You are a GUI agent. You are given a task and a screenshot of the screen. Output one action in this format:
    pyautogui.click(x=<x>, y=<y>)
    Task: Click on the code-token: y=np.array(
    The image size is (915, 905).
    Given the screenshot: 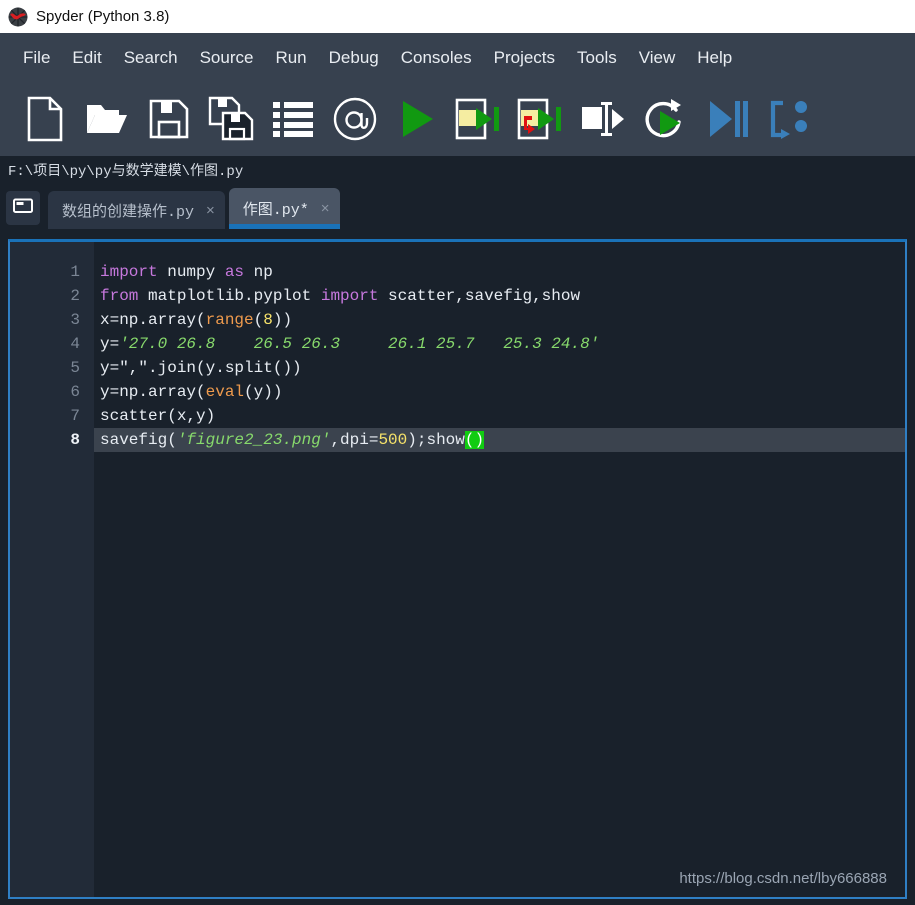 What is the action you would take?
    pyautogui.click(x=153, y=392)
    